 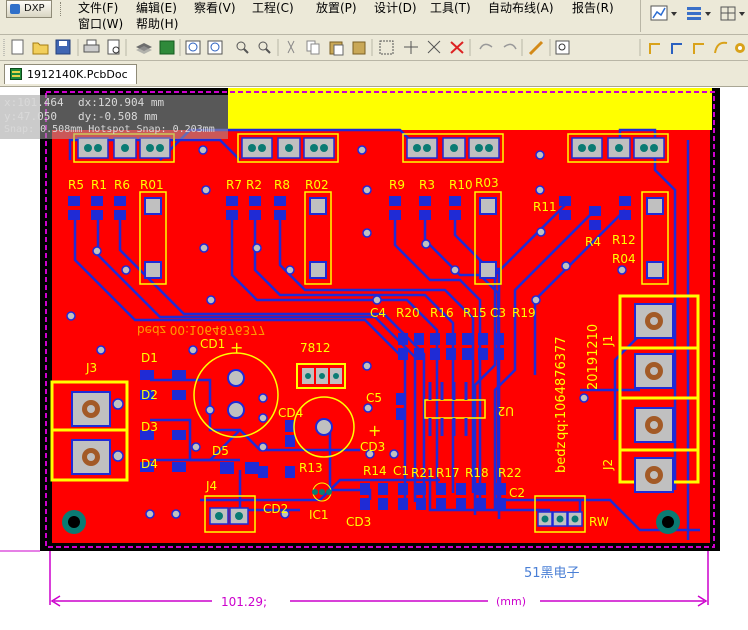 I want to click on label-r19: R19, so click(x=524, y=313).